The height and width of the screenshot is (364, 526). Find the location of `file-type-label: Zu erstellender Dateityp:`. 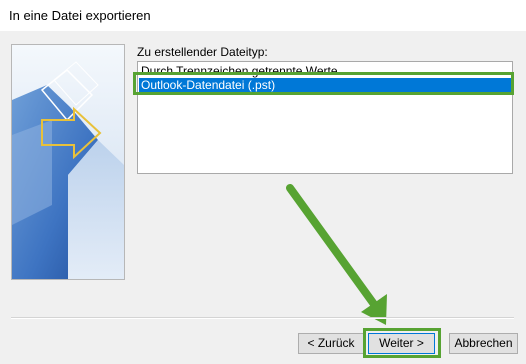

file-type-label: Zu erstellender Dateityp: is located at coordinates (202, 52).